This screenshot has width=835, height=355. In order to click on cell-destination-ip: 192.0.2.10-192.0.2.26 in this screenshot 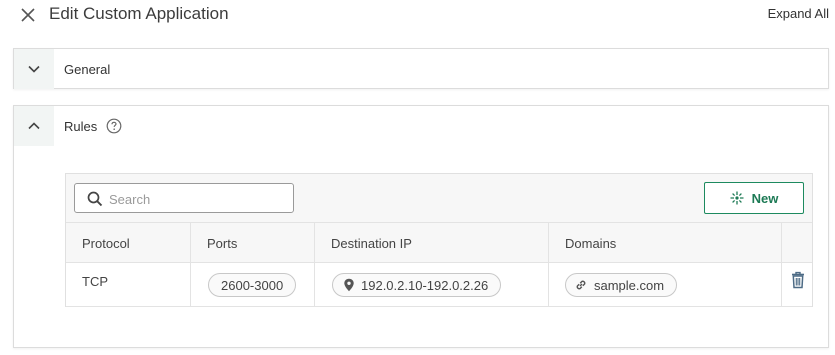, I will do `click(432, 284)`.